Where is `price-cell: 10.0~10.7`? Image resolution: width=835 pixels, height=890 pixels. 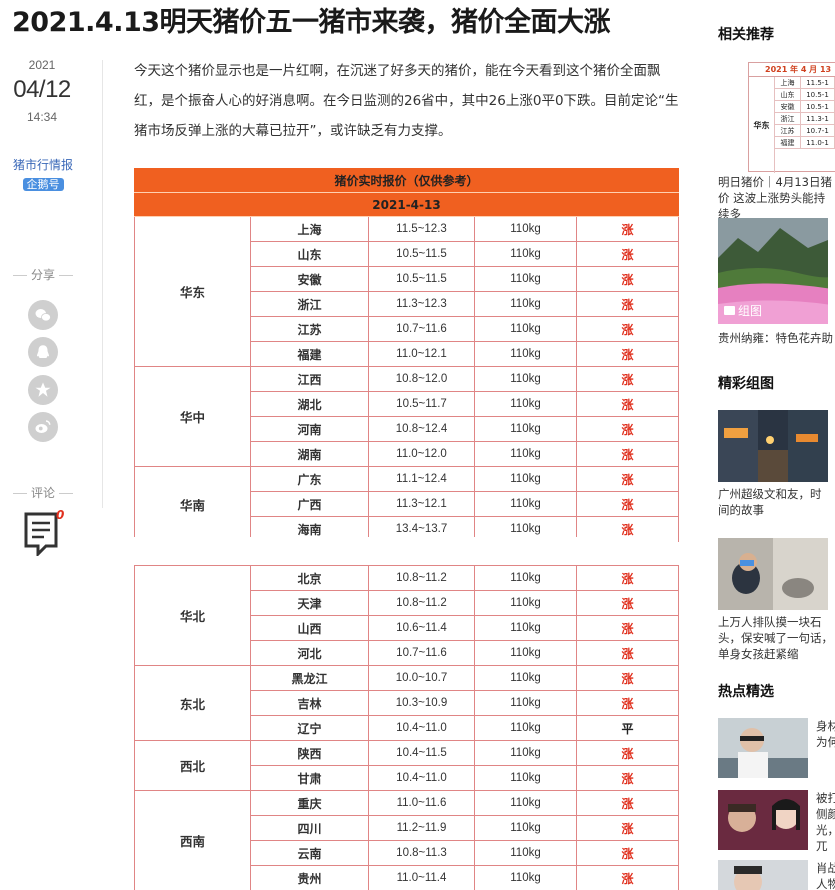 price-cell: 10.0~10.7 is located at coordinates (421, 678).